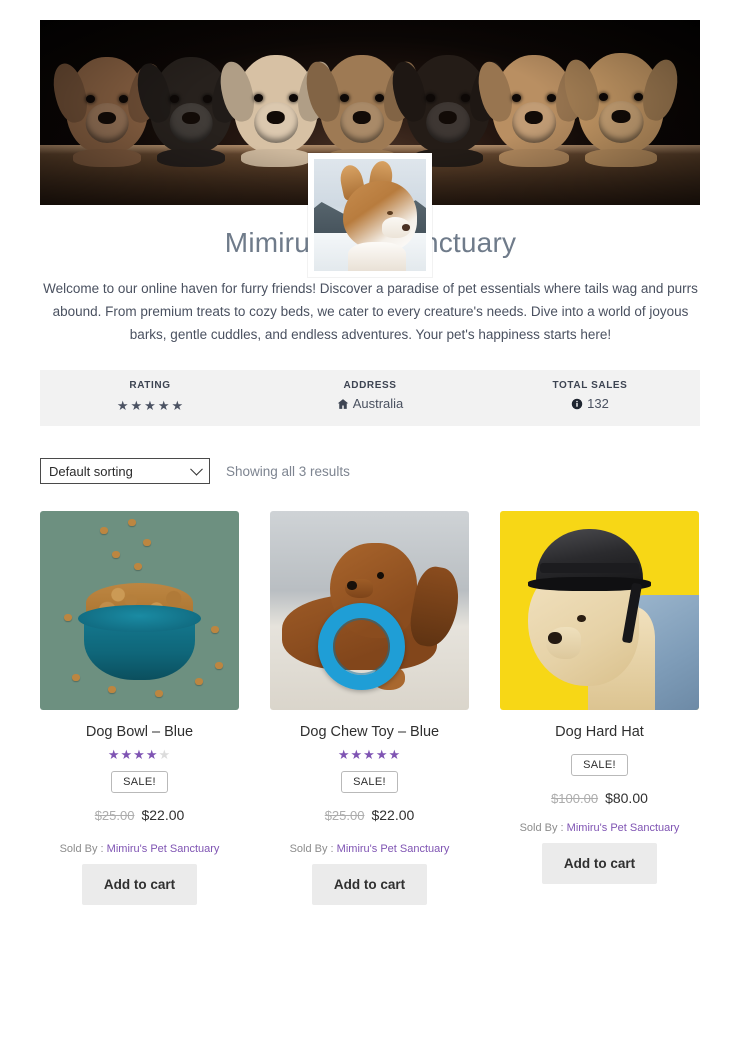 The width and height of the screenshot is (741, 1044). I want to click on husky-chest, so click(376, 256).